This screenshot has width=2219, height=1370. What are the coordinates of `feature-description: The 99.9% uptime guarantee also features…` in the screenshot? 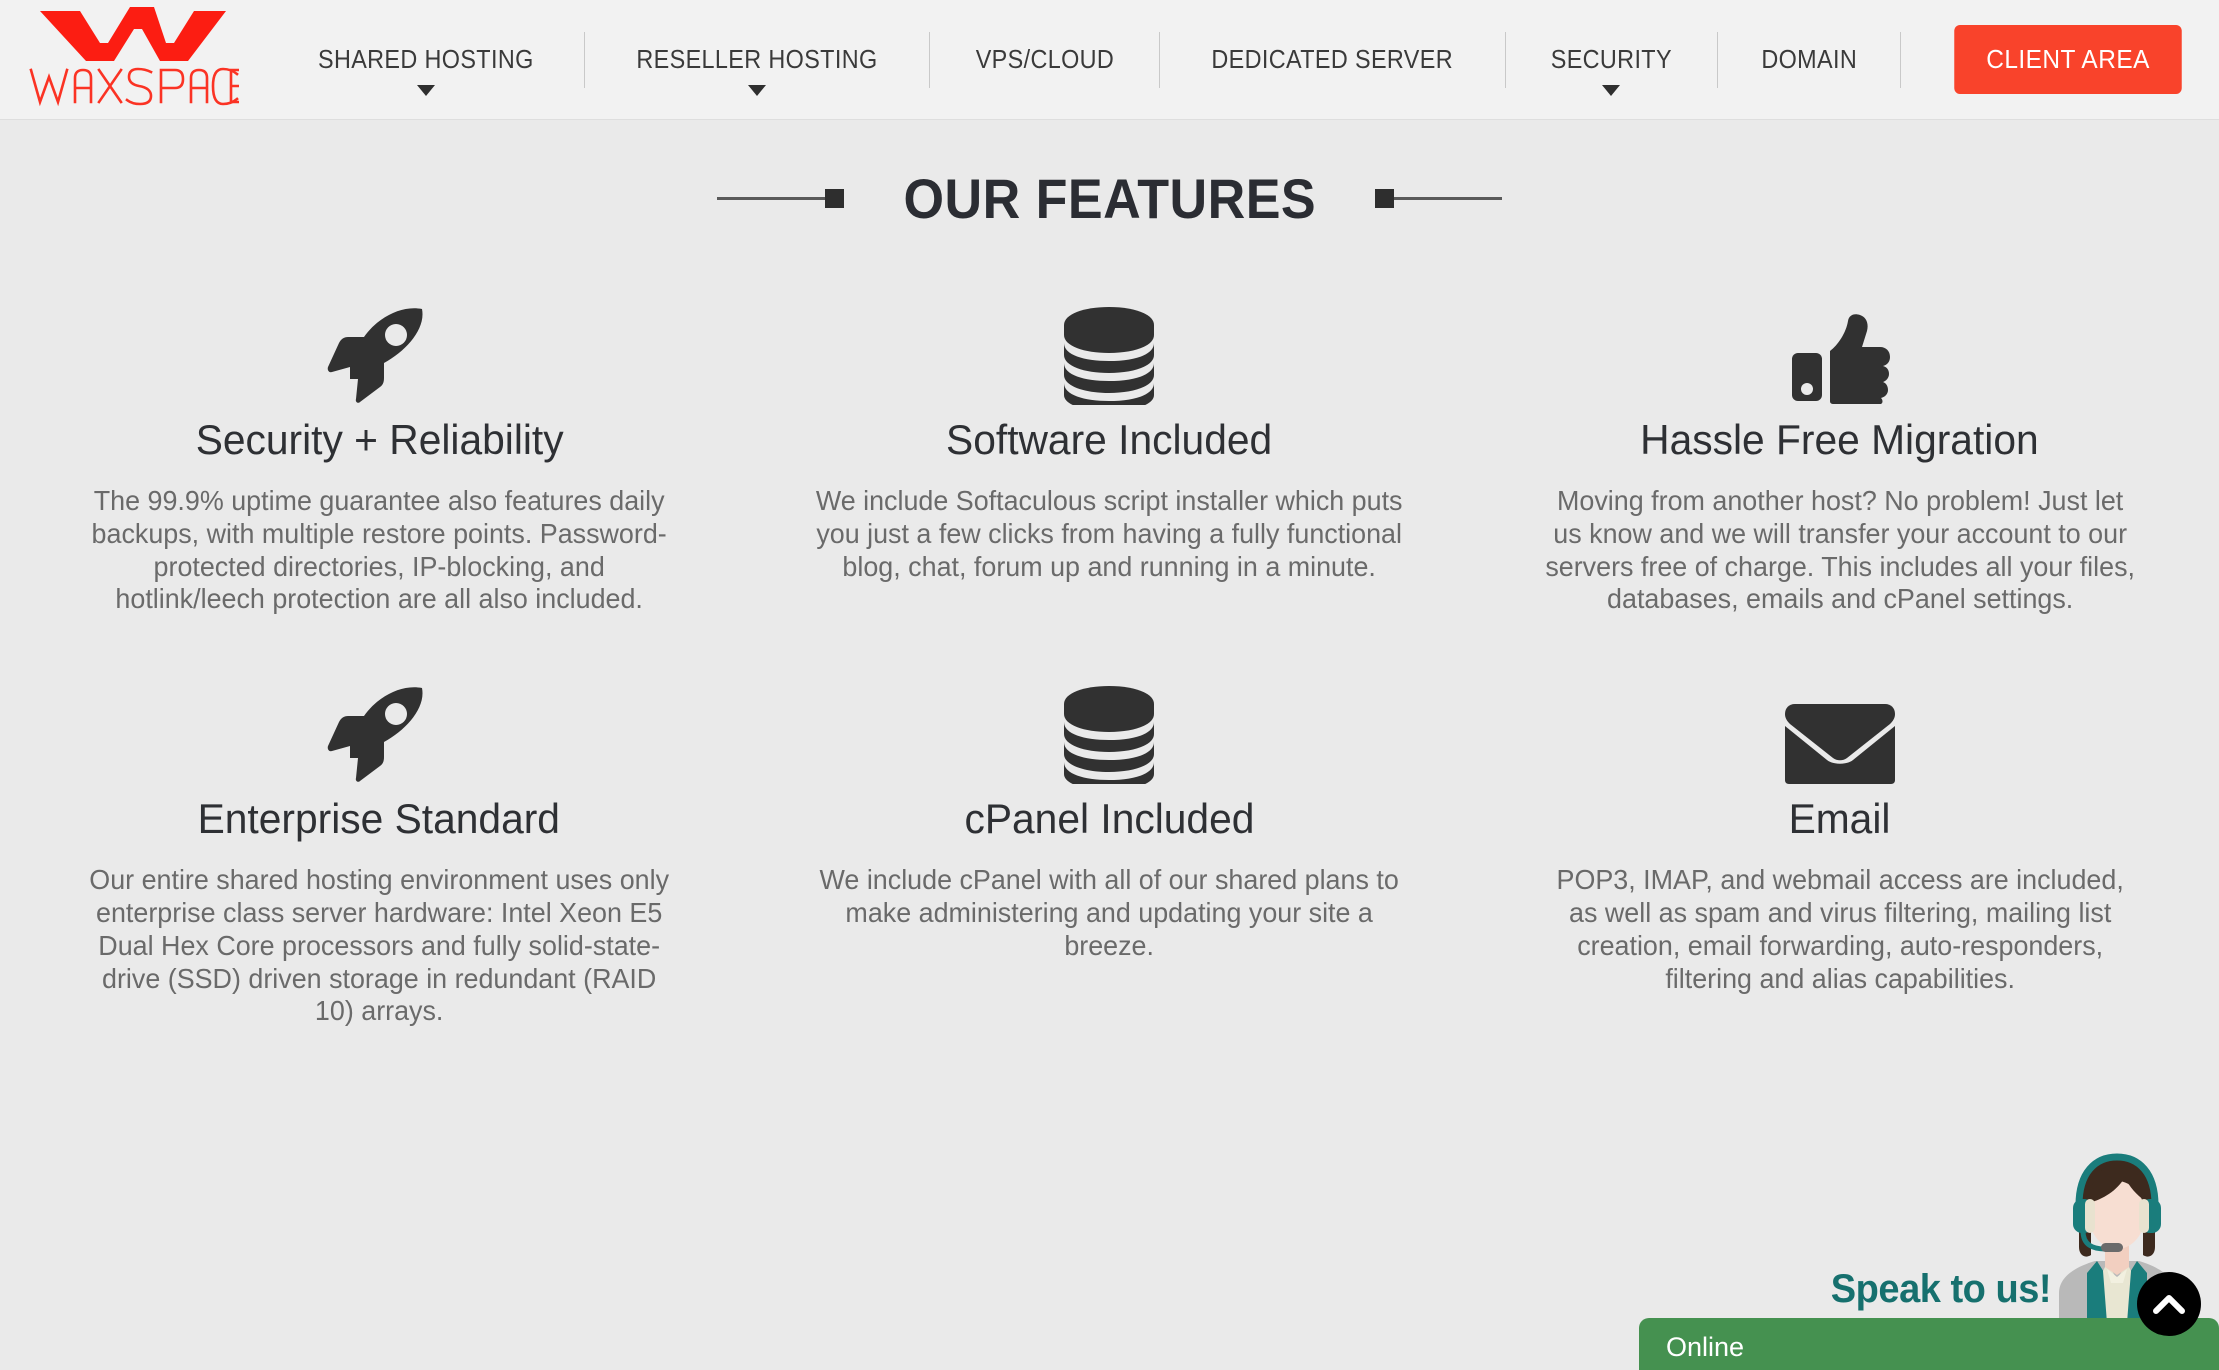 It's located at (379, 550).